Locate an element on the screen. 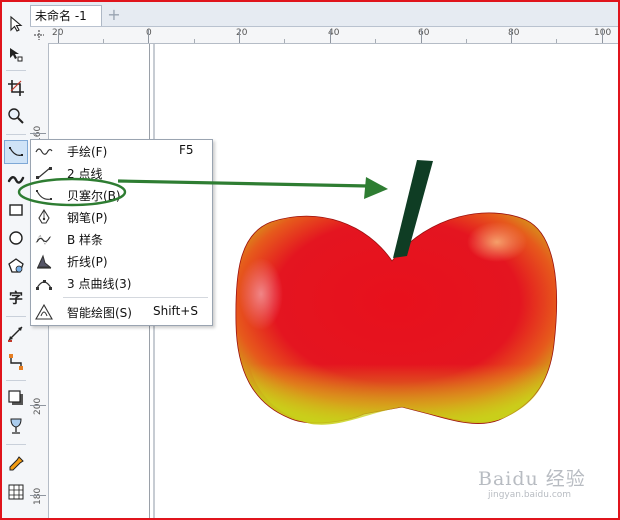 This screenshot has height=520, width=620. dimension-icon is located at coordinates (15, 334).